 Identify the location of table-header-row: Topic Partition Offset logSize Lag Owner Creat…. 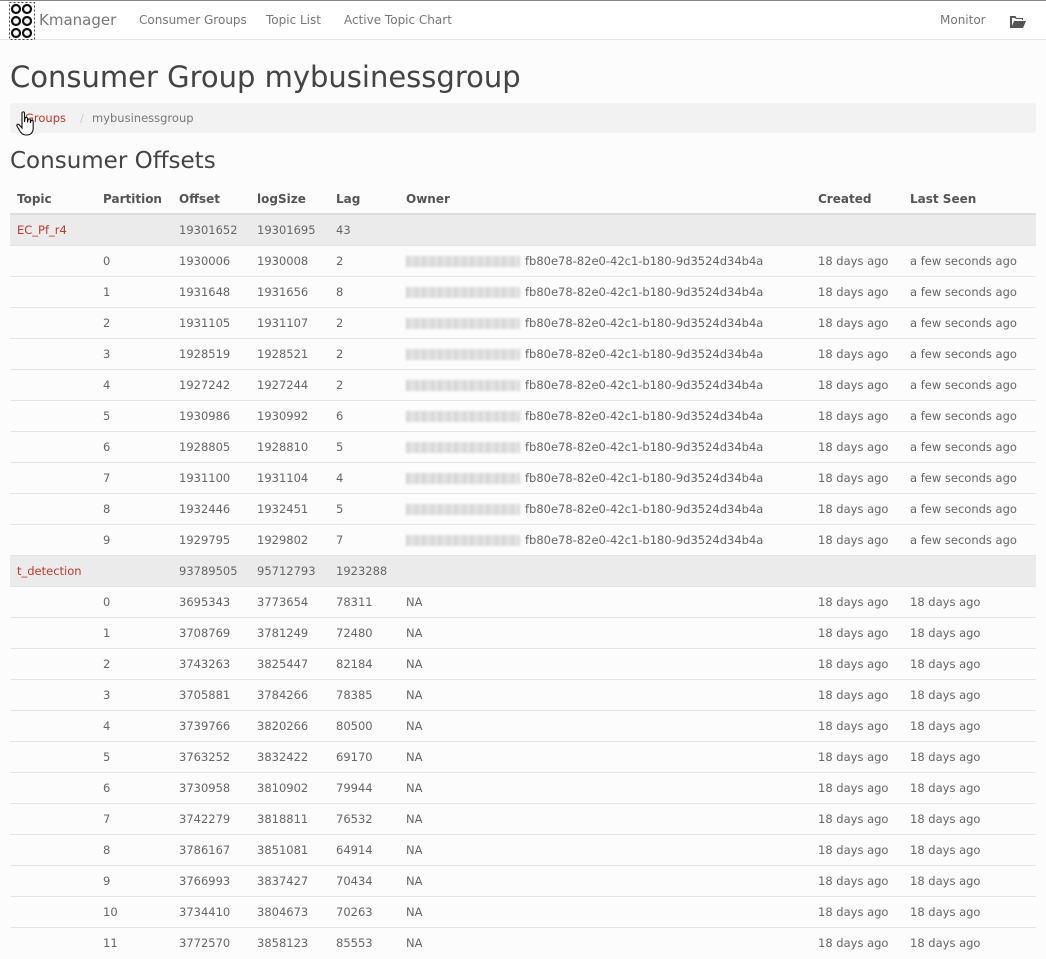
(523, 199).